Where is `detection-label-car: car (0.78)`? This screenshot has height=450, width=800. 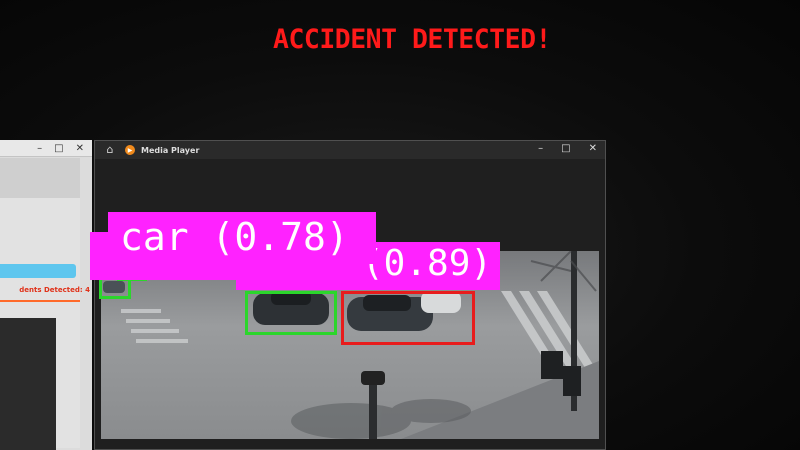
detection-label-car: car (0.78) is located at coordinates (234, 237).